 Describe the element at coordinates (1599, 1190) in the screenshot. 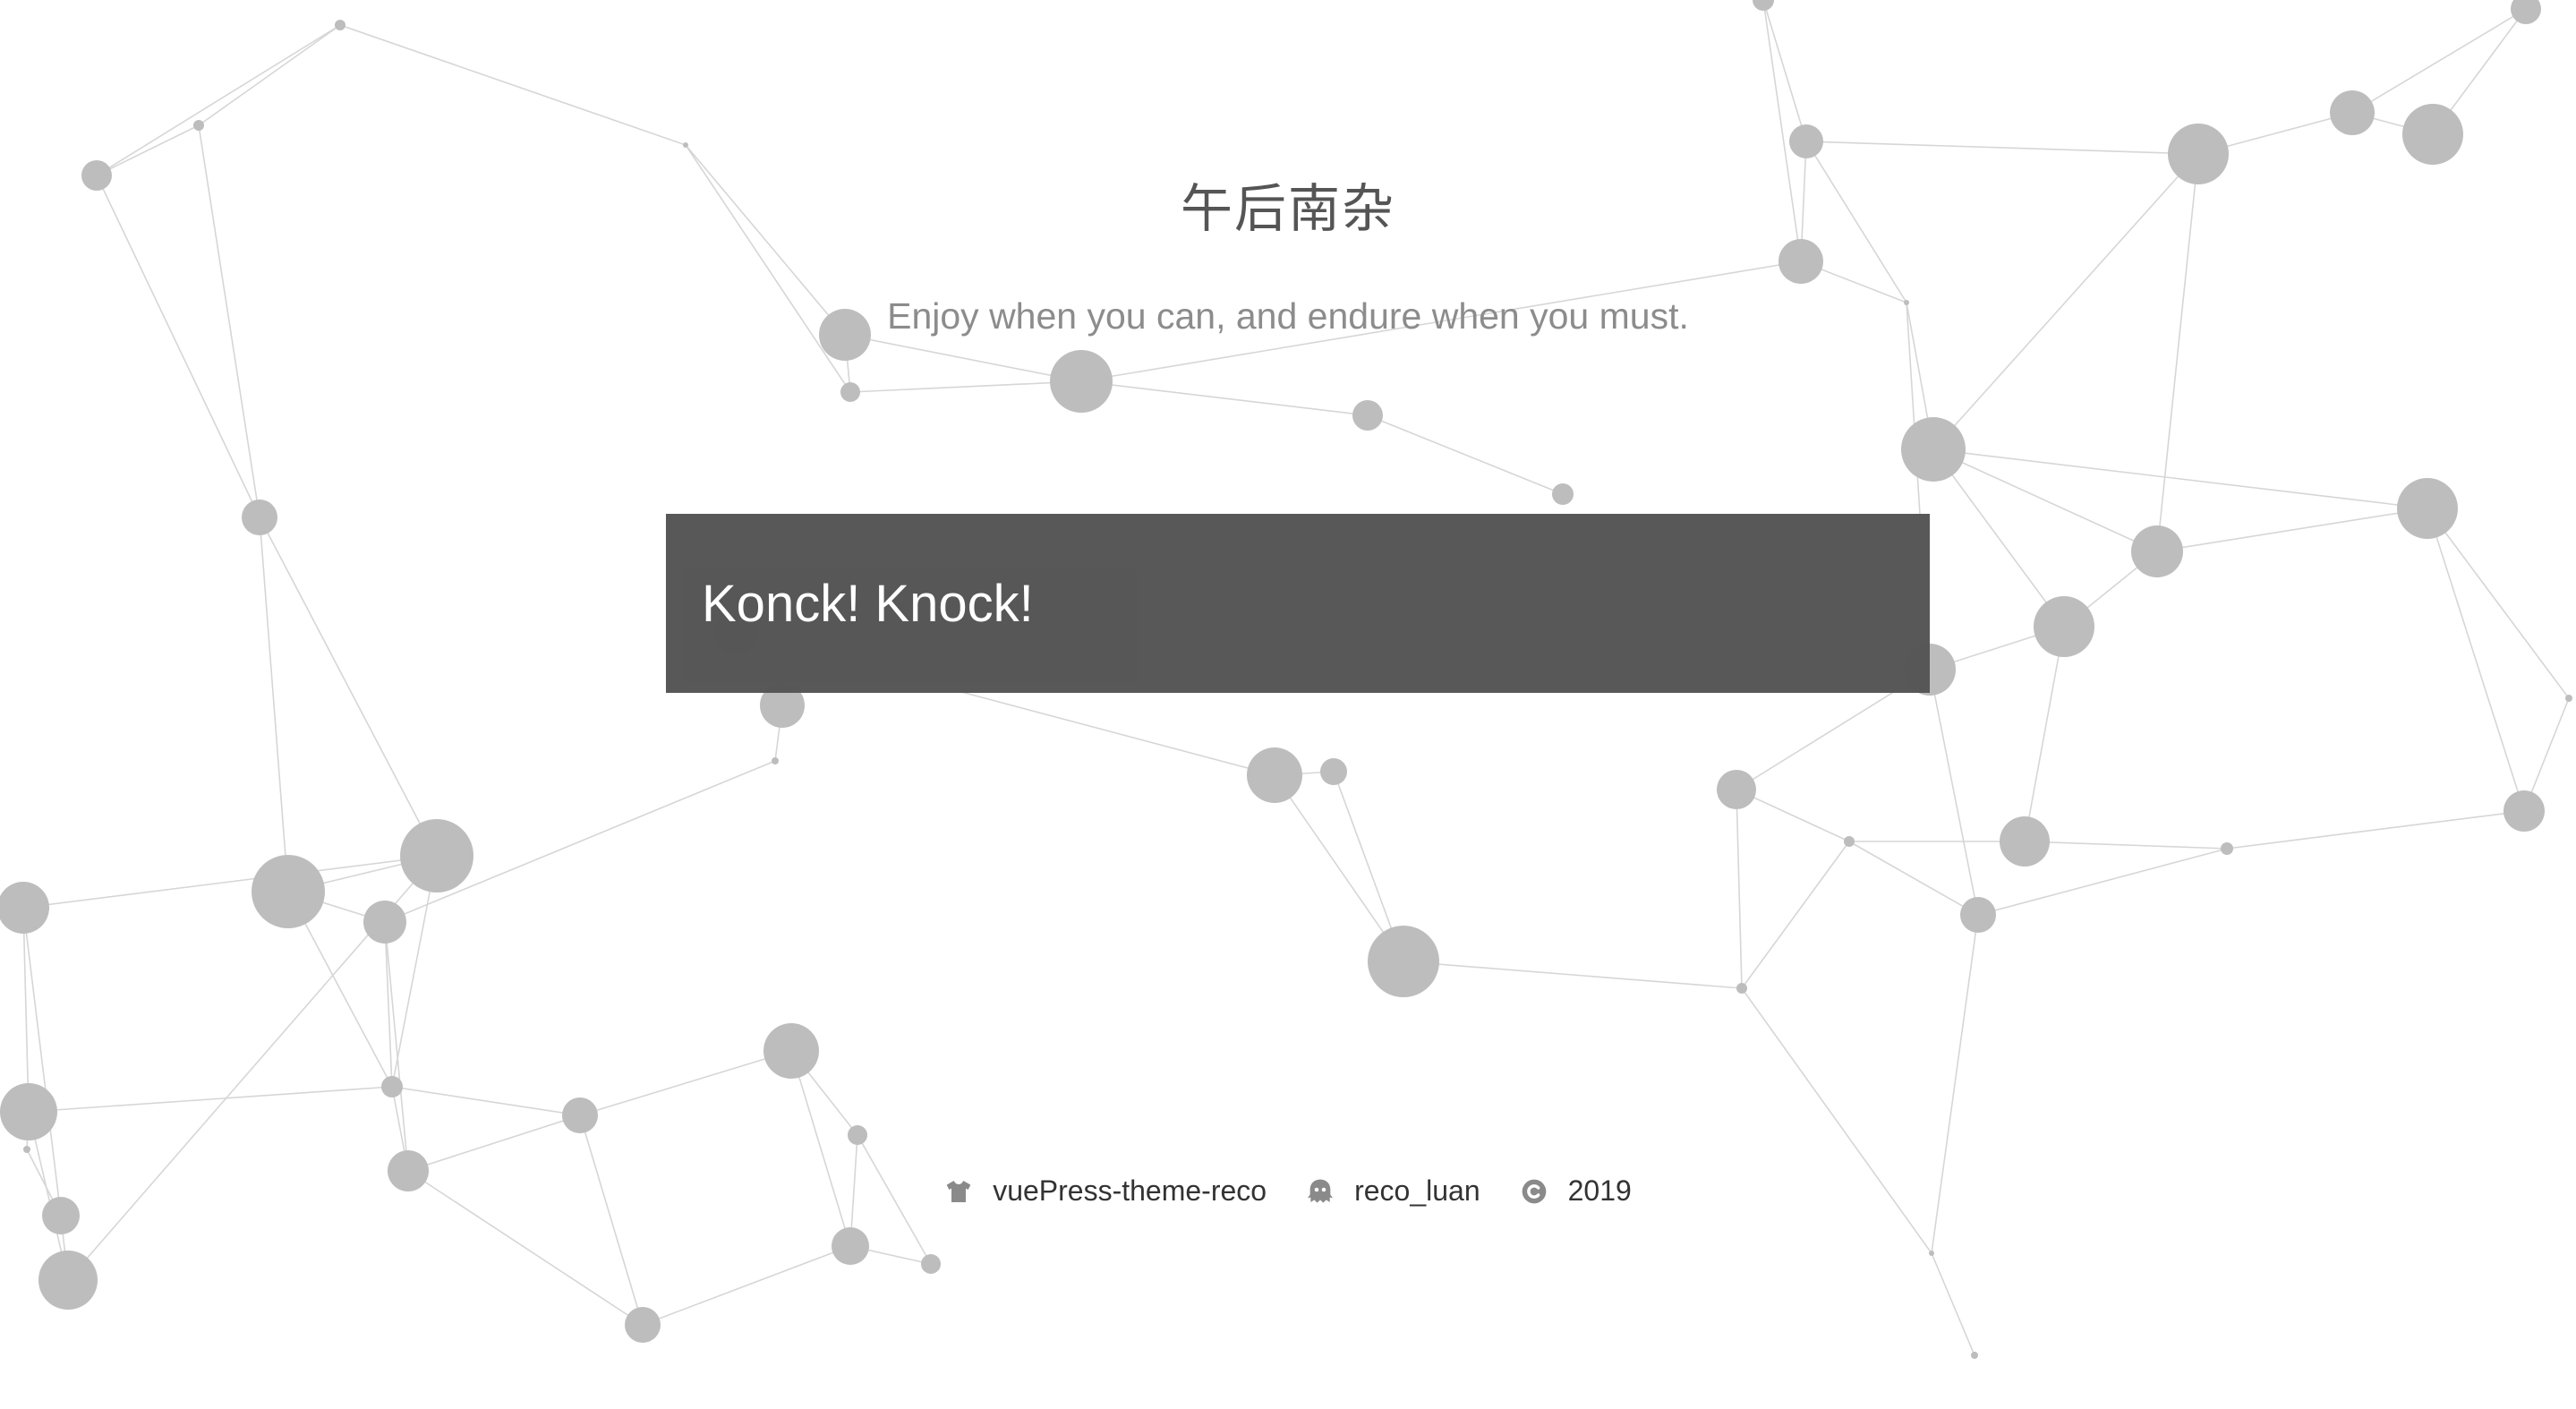

I see `footer-copyright-label: 2019` at that location.